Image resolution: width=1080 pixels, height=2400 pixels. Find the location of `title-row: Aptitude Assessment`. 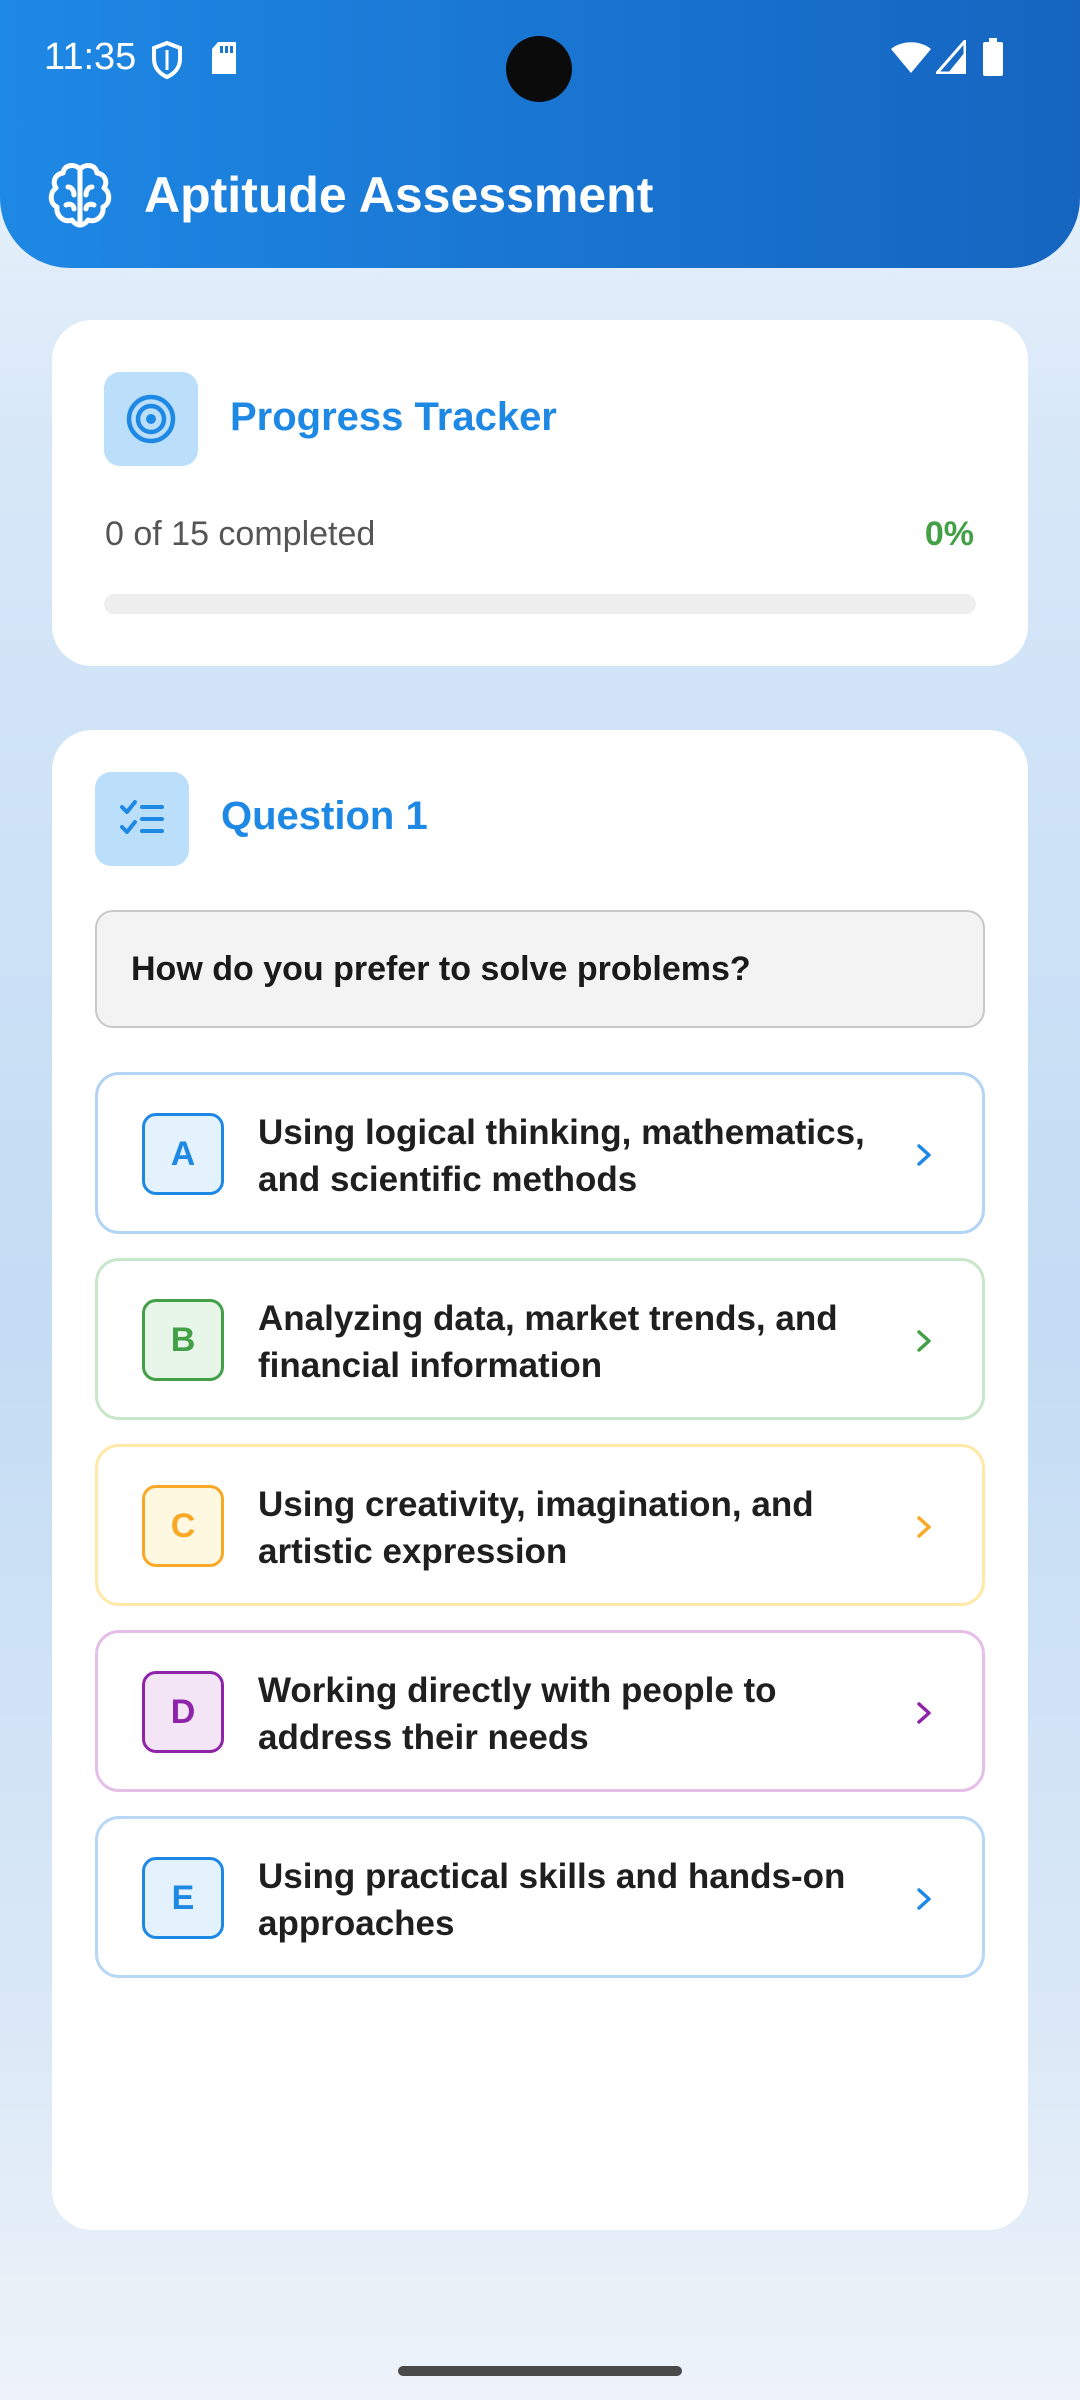

title-row: Aptitude Assessment is located at coordinates (348, 195).